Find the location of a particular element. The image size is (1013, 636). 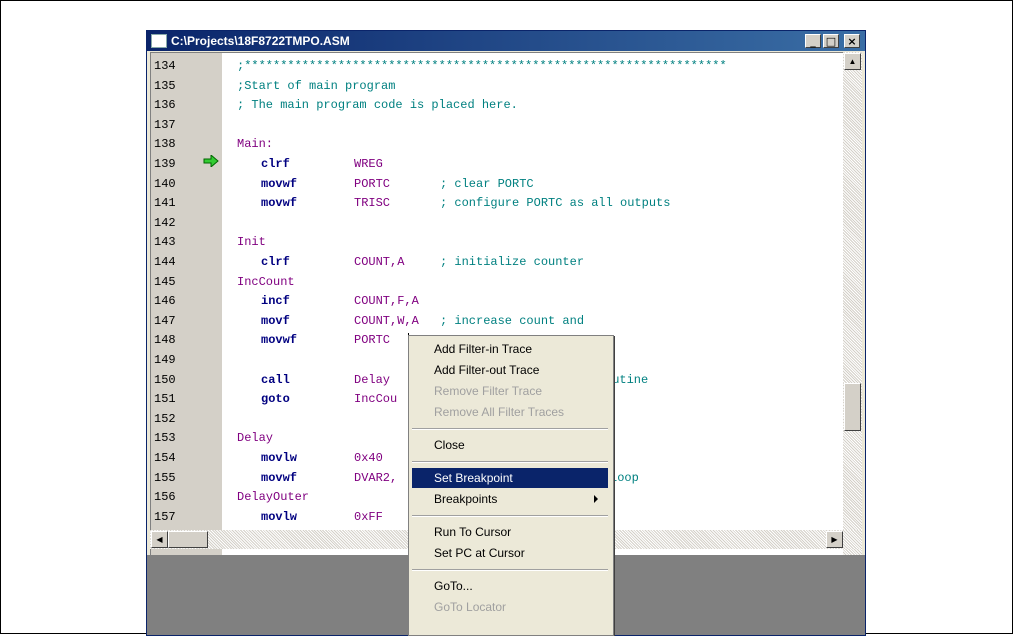

menu-item-set-pc-at-cursor: Set PC at Cursor is located at coordinates (510, 553).